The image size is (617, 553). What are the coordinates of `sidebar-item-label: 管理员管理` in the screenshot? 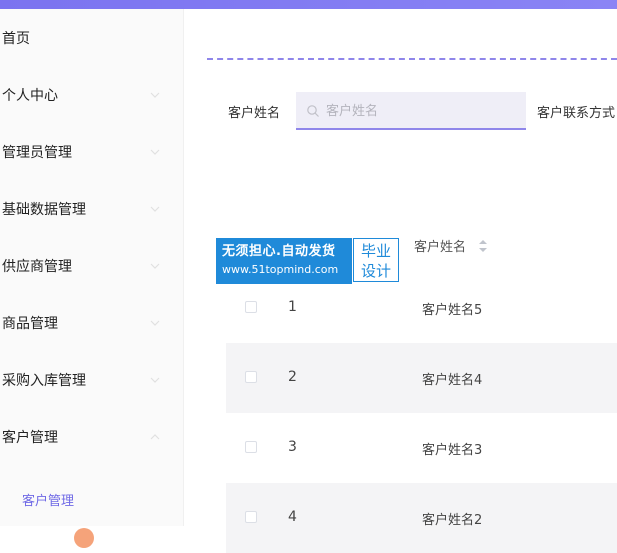 It's located at (37, 153).